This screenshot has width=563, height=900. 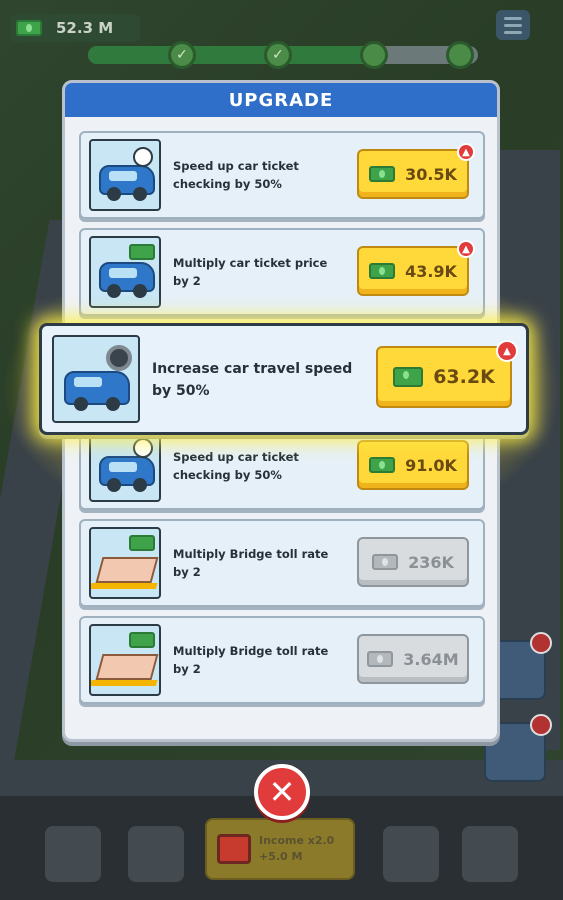 I want to click on buy-upgrade-button: 43.9K ▲, so click(x=416, y=268).